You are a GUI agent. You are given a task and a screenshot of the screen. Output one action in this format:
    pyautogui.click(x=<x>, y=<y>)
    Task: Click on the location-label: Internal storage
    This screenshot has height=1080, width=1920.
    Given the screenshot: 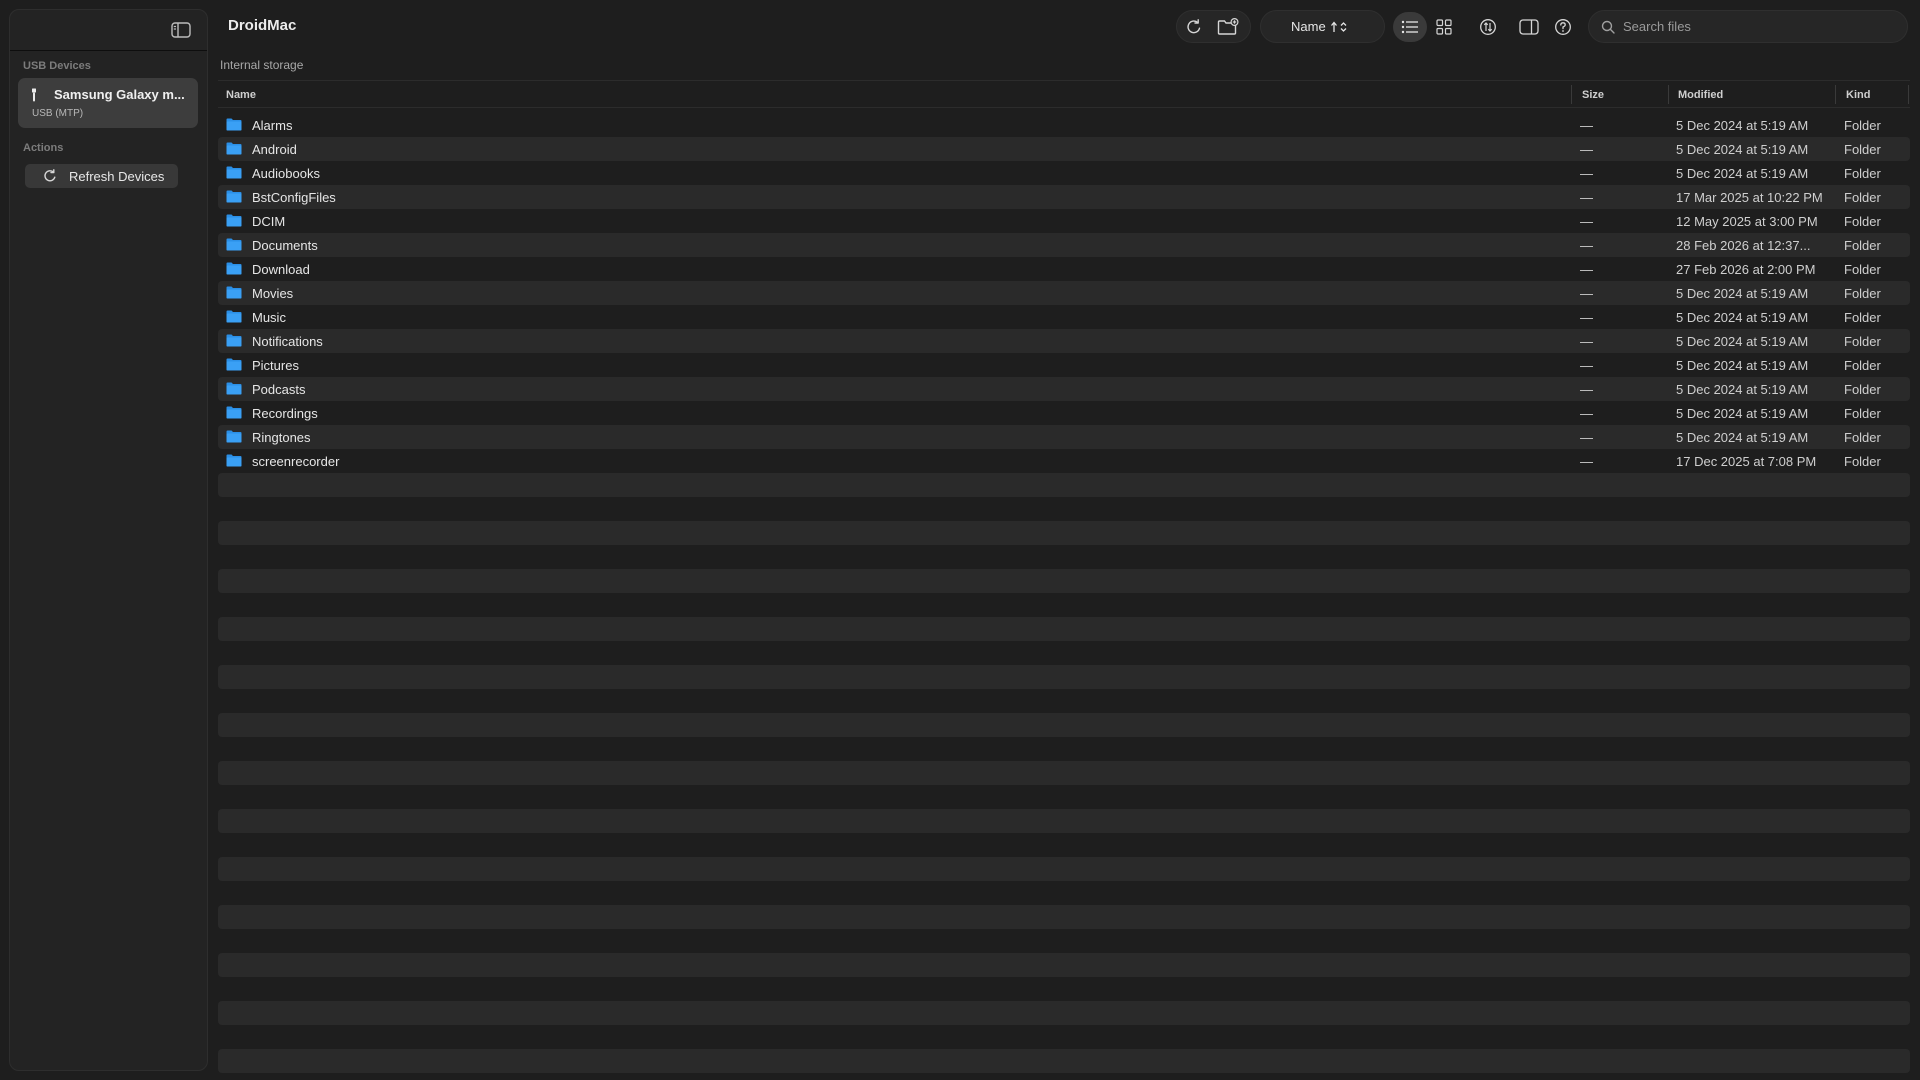 What is the action you would take?
    pyautogui.click(x=262, y=65)
    